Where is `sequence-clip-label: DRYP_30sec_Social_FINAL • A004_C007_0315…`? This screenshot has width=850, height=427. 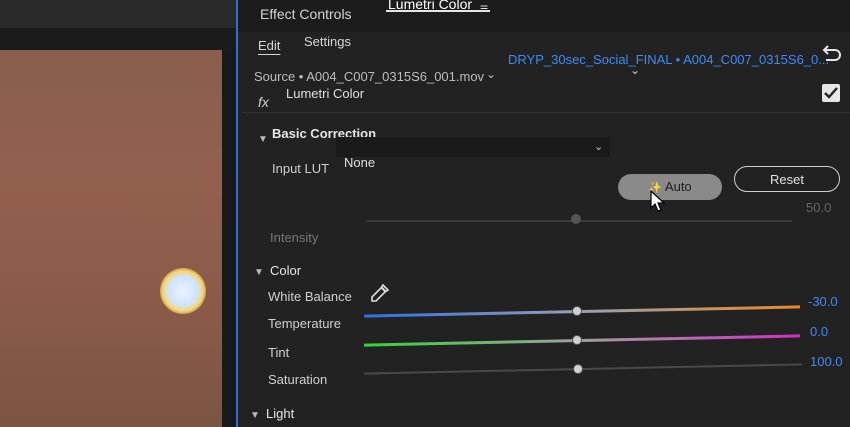 sequence-clip-label: DRYP_30sec_Social_FINAL • A004_C007_0315… is located at coordinates (668, 59).